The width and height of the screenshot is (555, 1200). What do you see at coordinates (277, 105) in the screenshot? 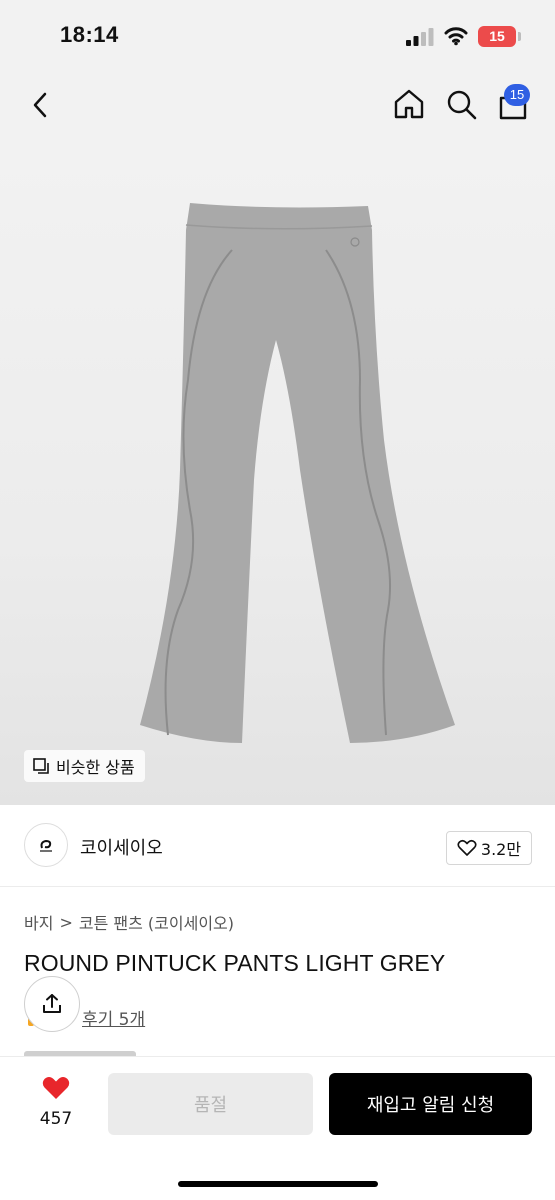
I see `top-header: 15` at bounding box center [277, 105].